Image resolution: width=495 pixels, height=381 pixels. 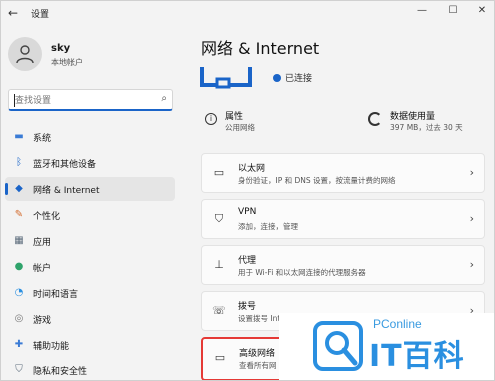 I want to click on nav-item-system: ▬ 系统, so click(x=90, y=137).